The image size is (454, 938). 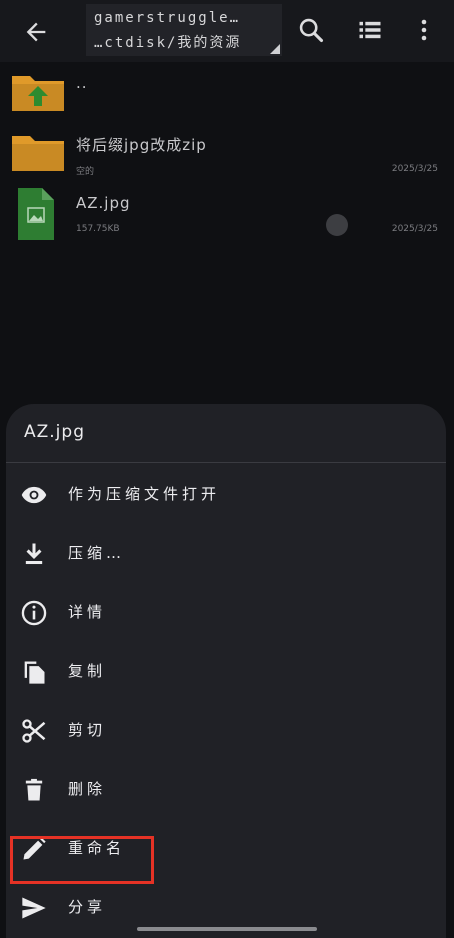 I want to click on gesture-nav-bar, so click(x=227, y=929).